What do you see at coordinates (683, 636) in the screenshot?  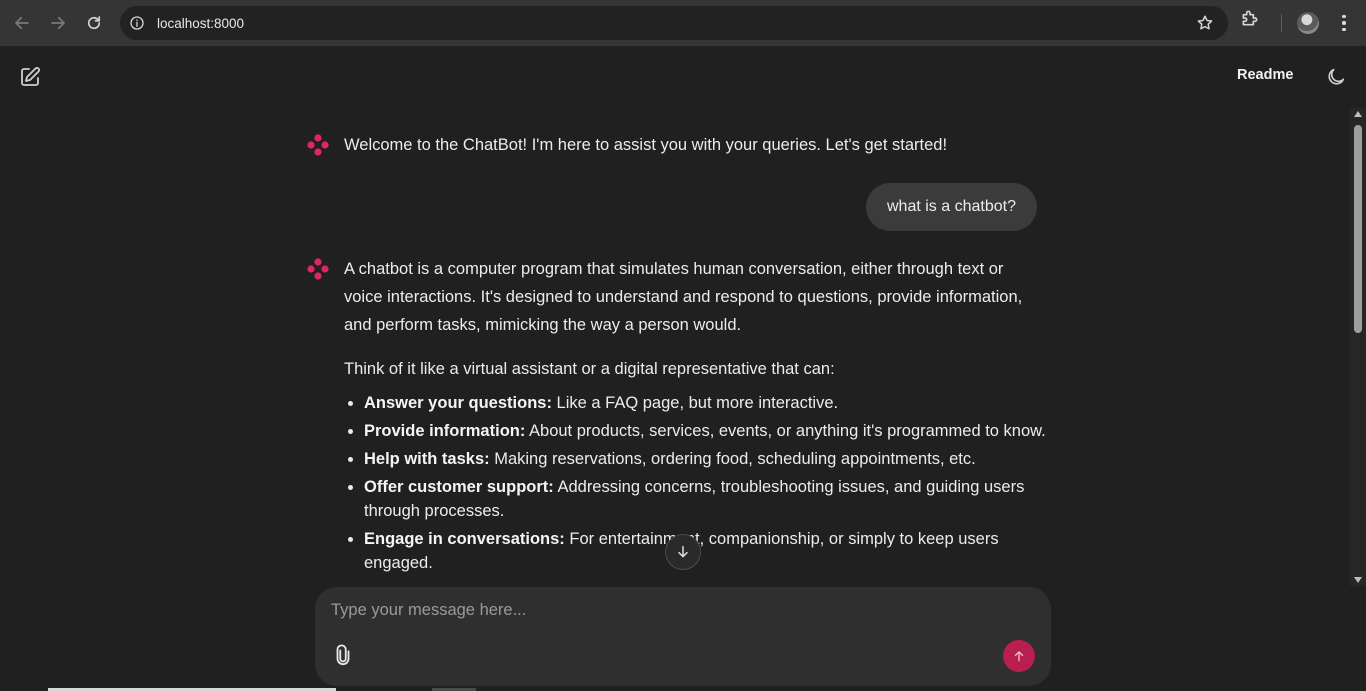 I see `message-composer` at bounding box center [683, 636].